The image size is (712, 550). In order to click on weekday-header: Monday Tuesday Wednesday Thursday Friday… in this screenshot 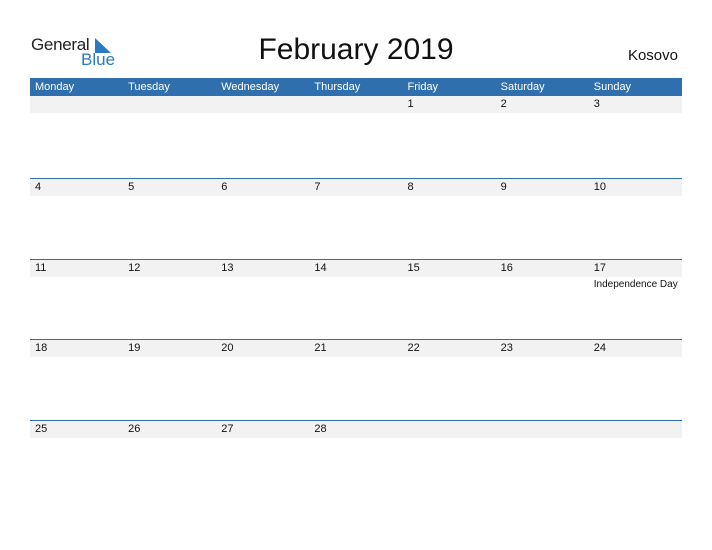, I will do `click(356, 87)`.